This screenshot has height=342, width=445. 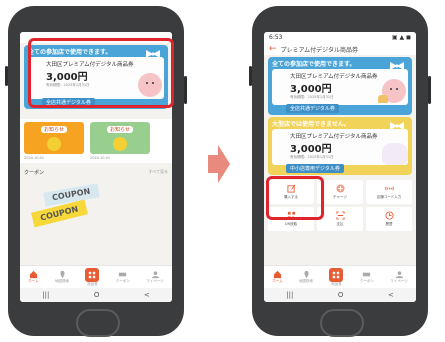 What do you see at coordinates (158, 172) in the screenshot?
I see `coupon-see-all-link: すべて見る` at bounding box center [158, 172].